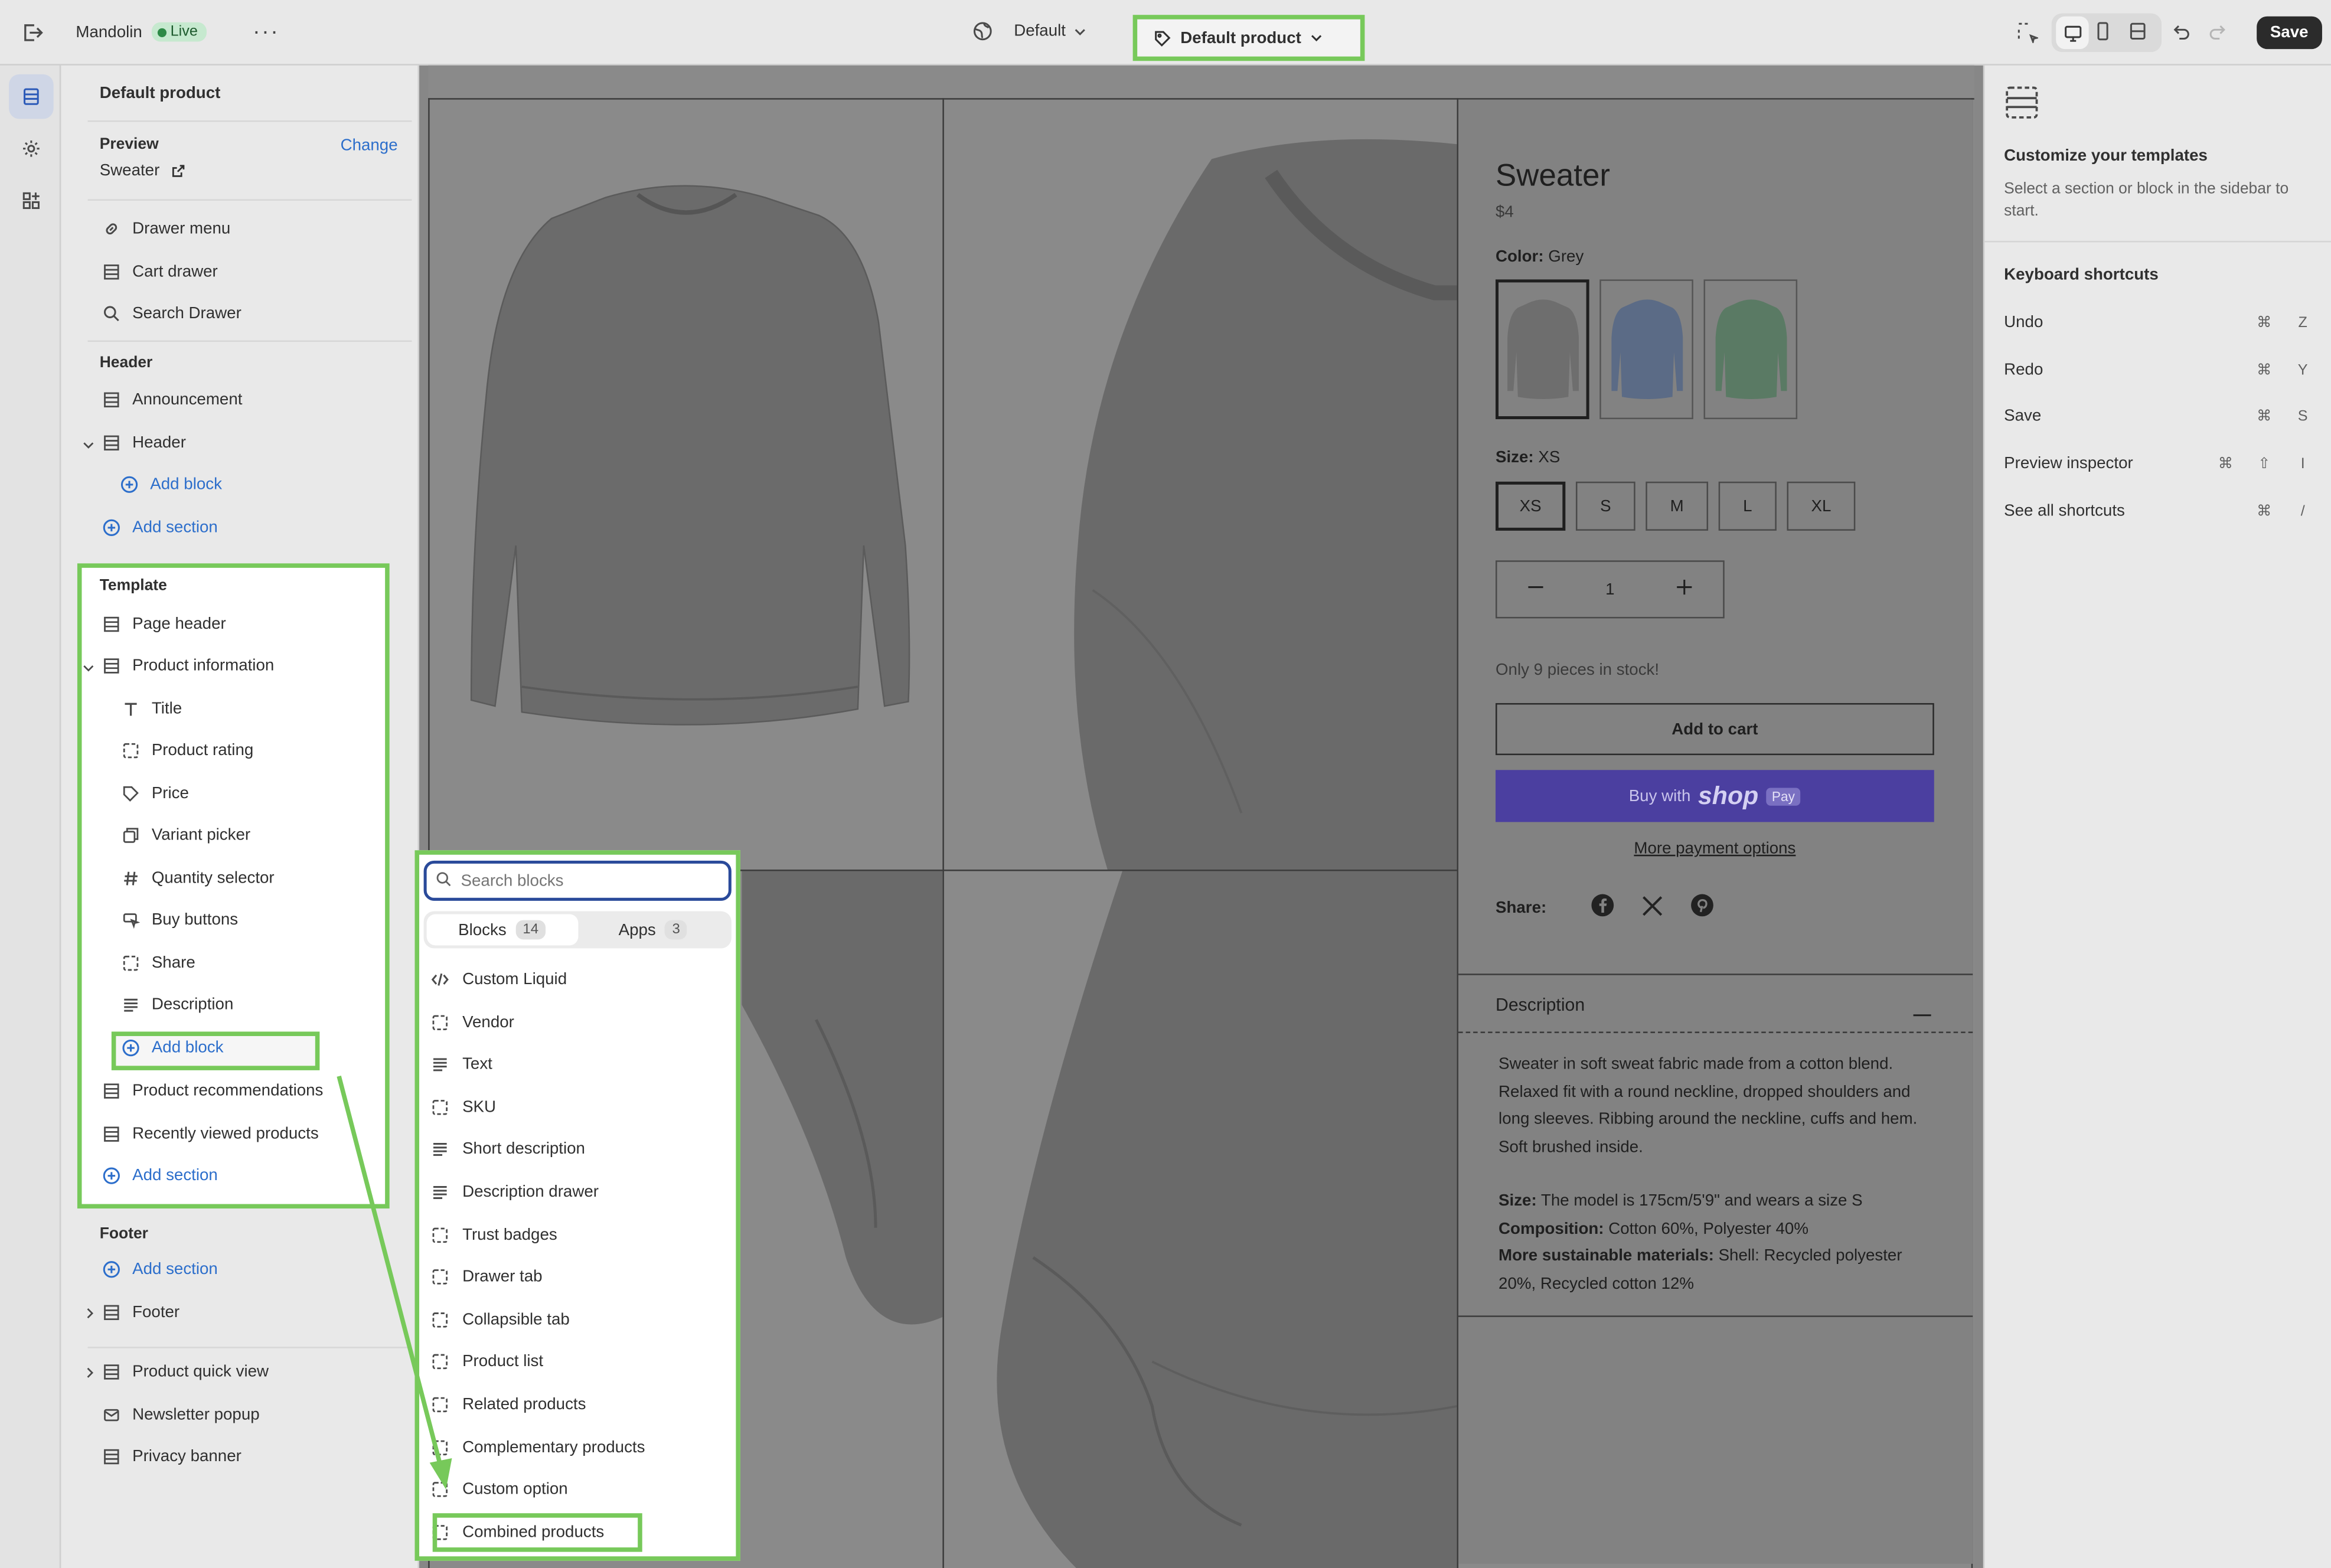 The height and width of the screenshot is (1568, 2331). I want to click on sidebar-item-page-header: Page header, so click(165, 625).